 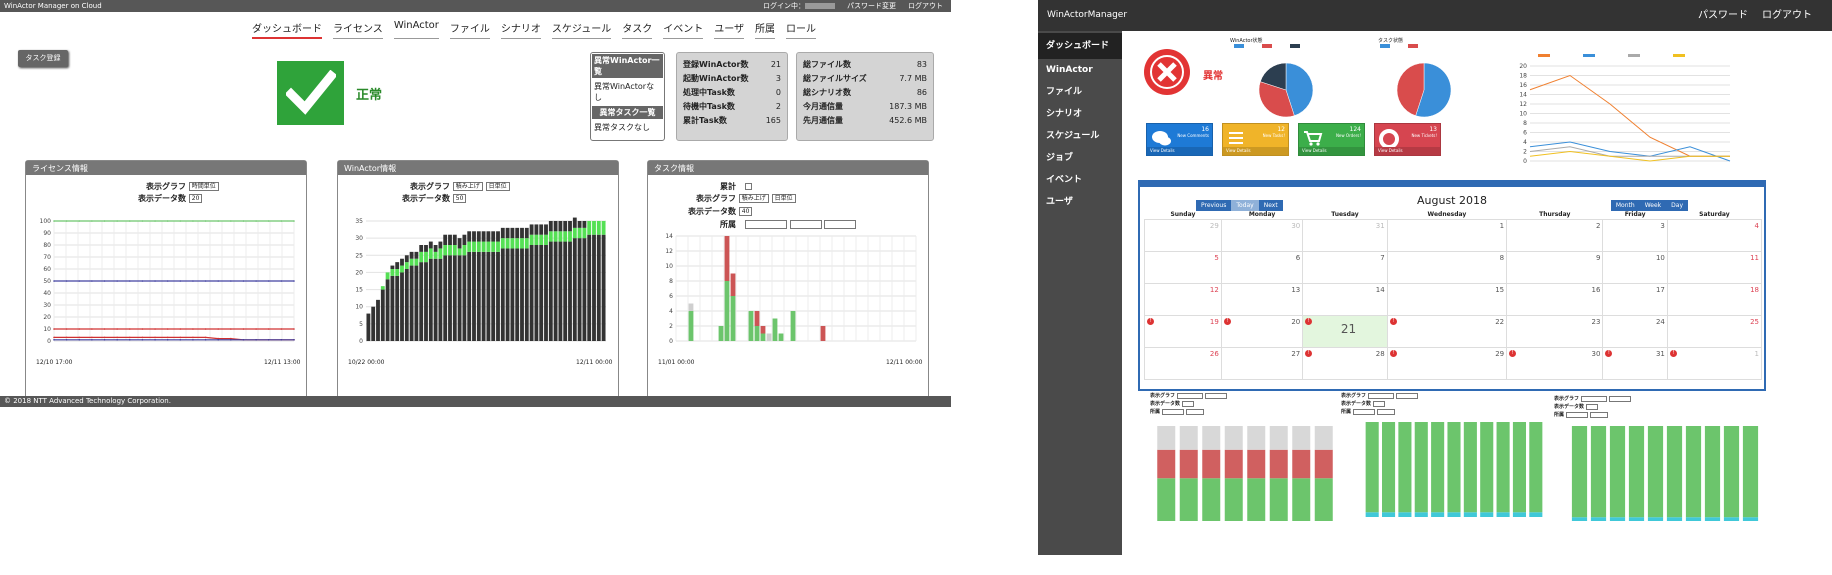 What do you see at coordinates (627, 112) in the screenshot?
I see `abnormal-task-header: 異常タスク一覧` at bounding box center [627, 112].